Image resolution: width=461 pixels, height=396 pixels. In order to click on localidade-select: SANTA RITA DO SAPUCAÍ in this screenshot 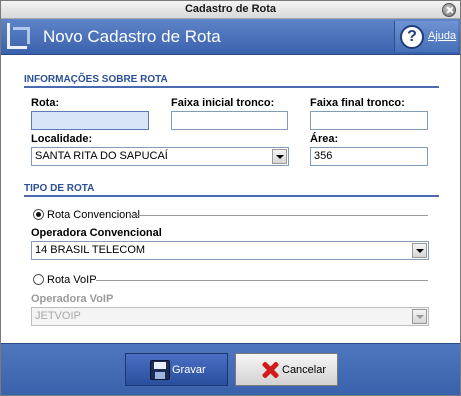, I will do `click(160, 156)`.